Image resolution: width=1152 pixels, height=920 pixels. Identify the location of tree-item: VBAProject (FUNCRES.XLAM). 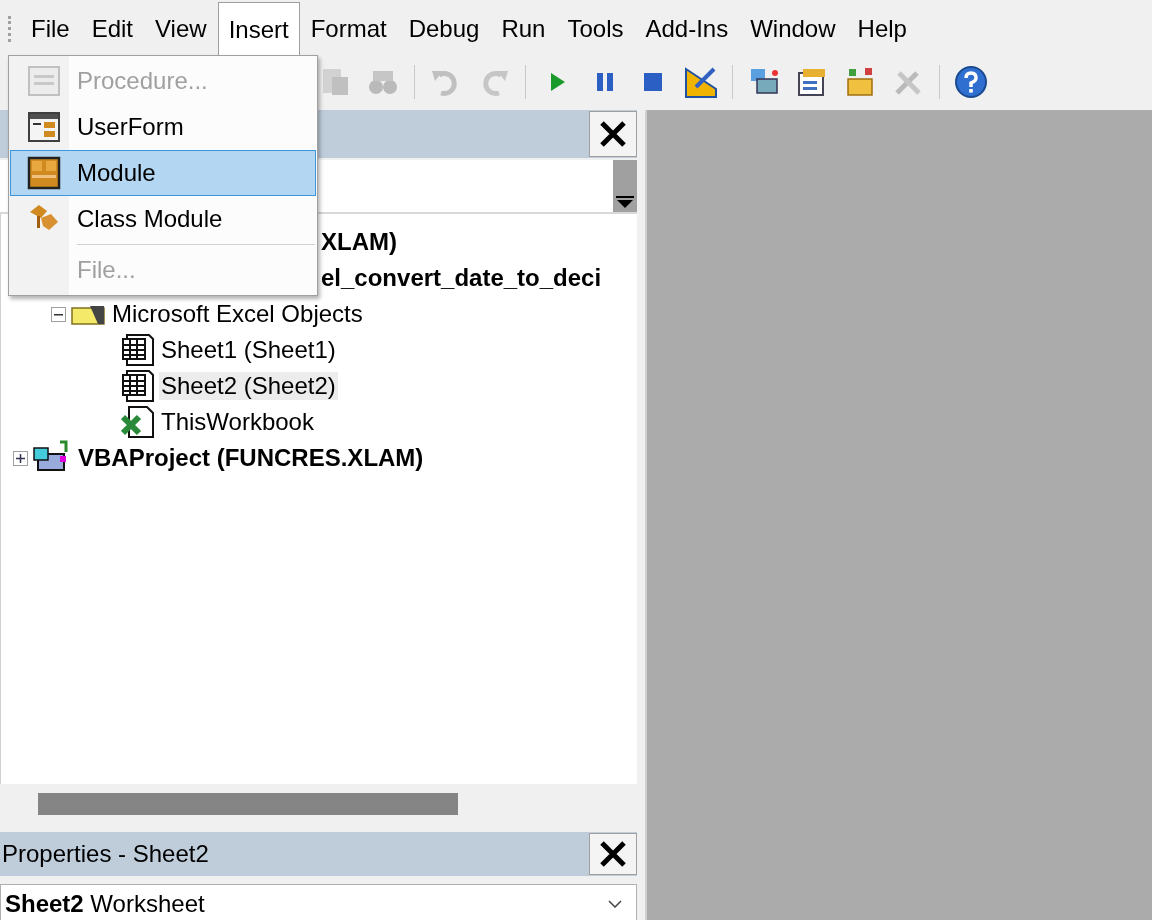
(251, 458).